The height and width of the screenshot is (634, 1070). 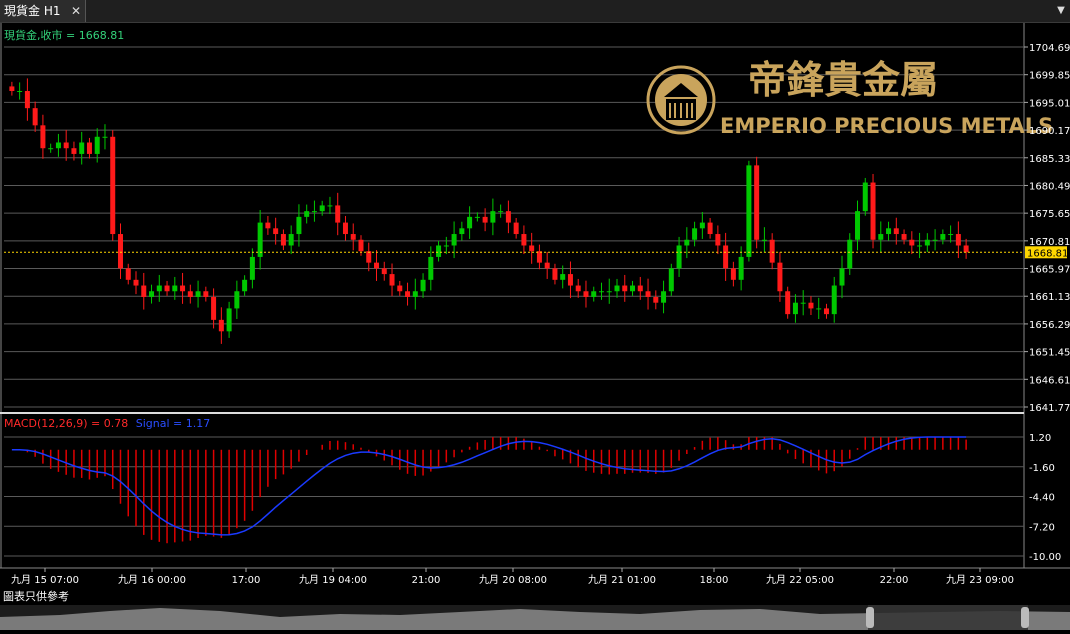 What do you see at coordinates (173, 423) in the screenshot?
I see `signal-label: Signal = 1.17` at bounding box center [173, 423].